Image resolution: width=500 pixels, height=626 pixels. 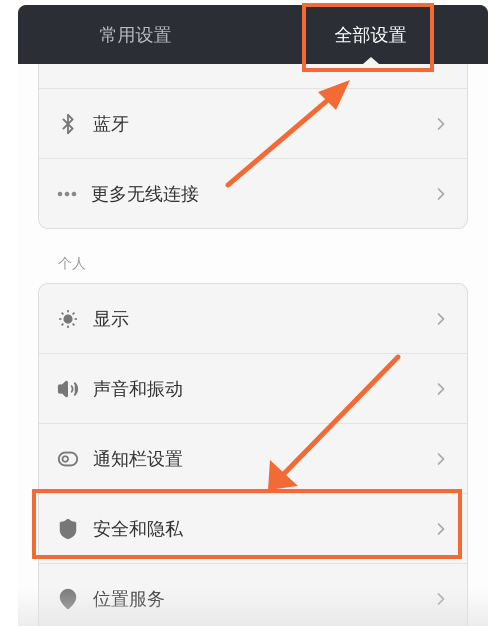 What do you see at coordinates (67, 193) in the screenshot?
I see `more-icon` at bounding box center [67, 193].